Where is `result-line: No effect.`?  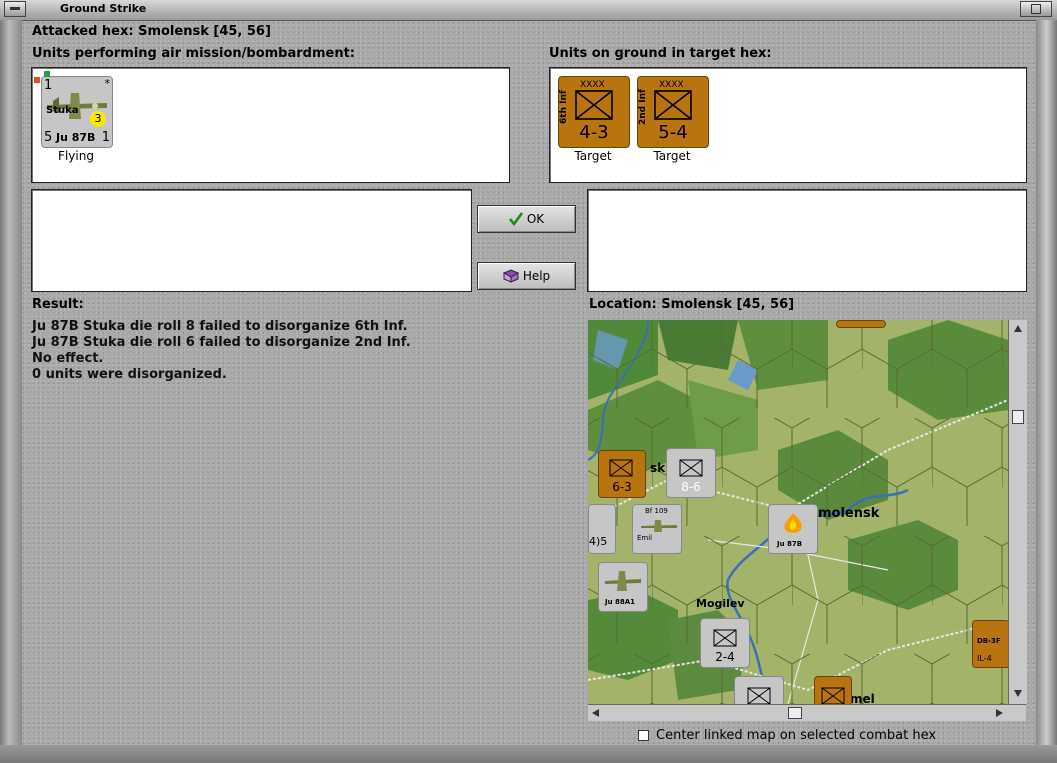 result-line: No effect. is located at coordinates (68, 358).